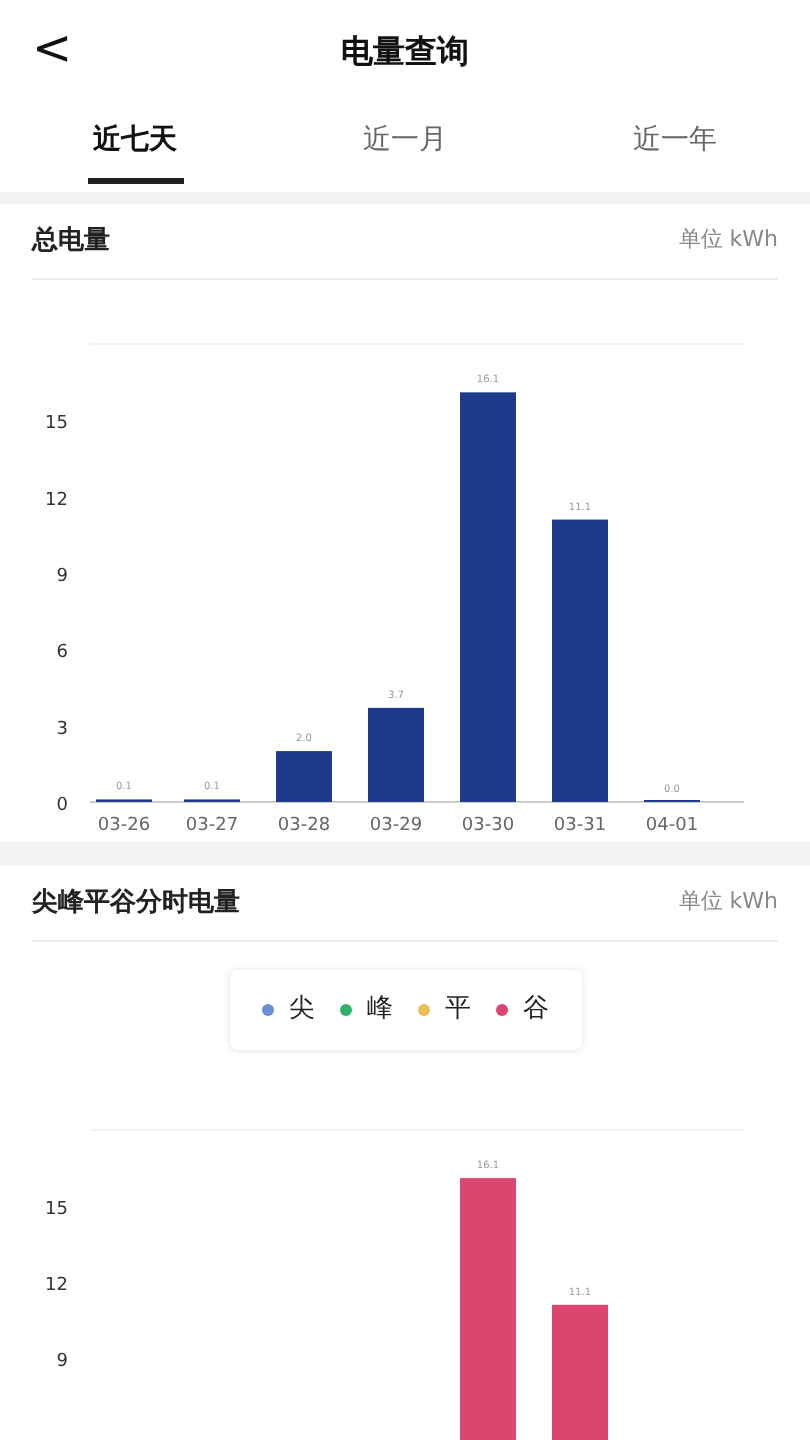  I want to click on axis-tick-label: 0, so click(62, 805).